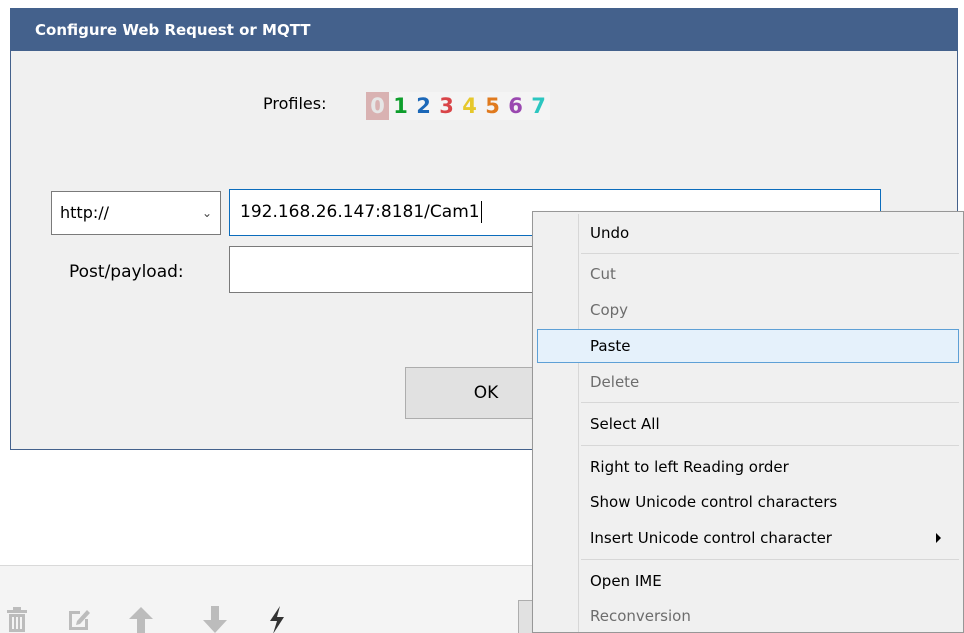 Image resolution: width=964 pixels, height=633 pixels. I want to click on profile-3: 3, so click(446, 106).